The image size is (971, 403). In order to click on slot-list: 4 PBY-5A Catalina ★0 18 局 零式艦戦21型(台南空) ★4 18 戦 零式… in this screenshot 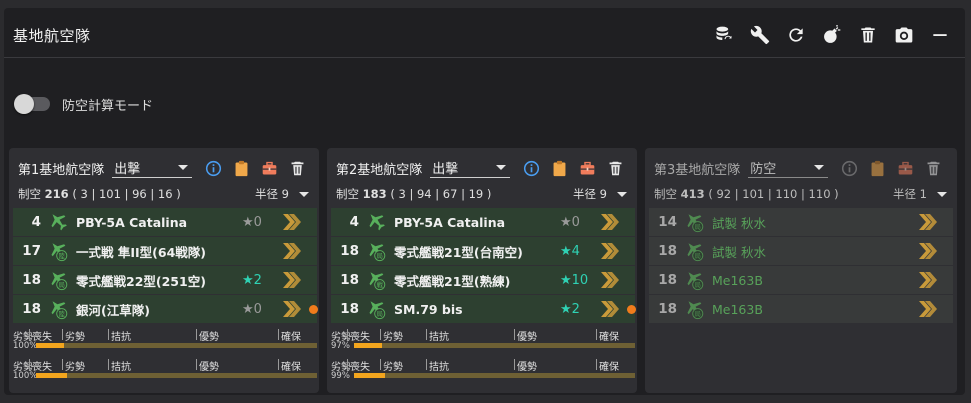, I will do `click(483, 266)`.